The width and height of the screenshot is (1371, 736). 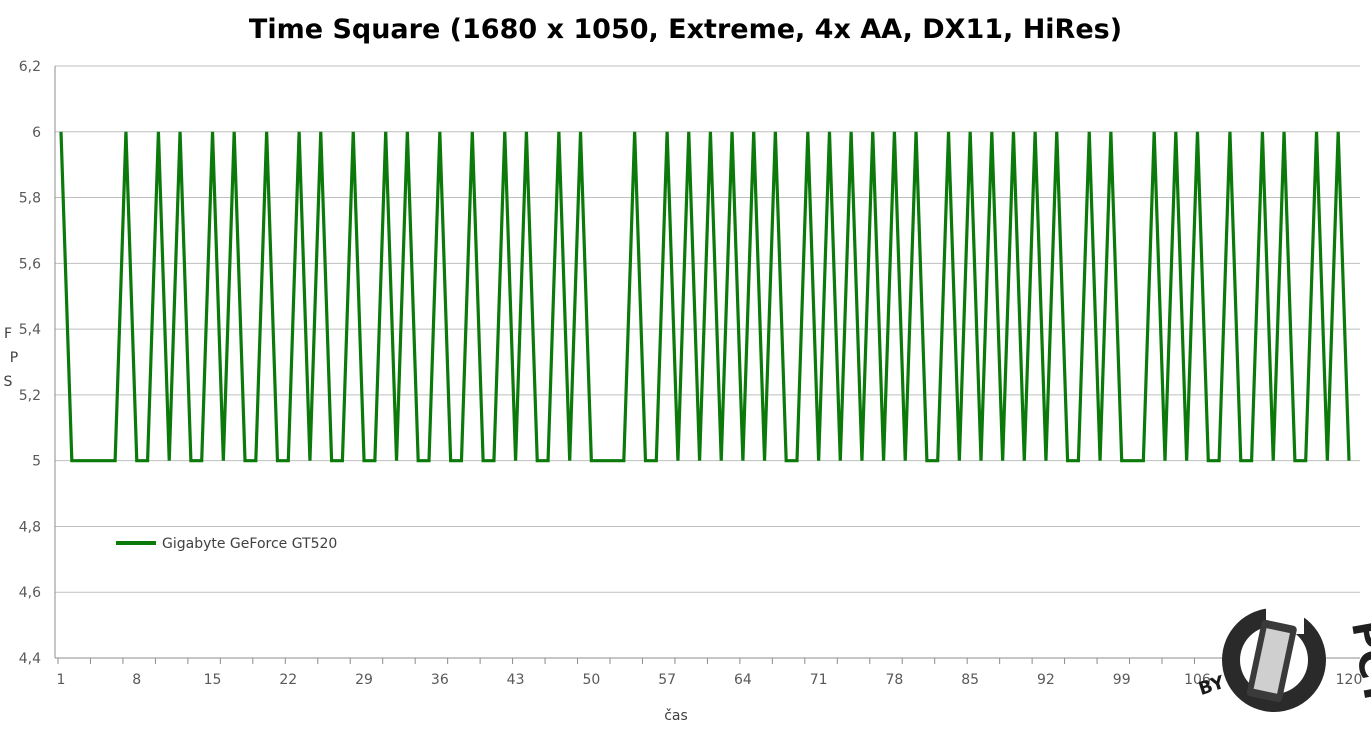 I want to click on x-tick-label: 78, so click(x=894, y=680).